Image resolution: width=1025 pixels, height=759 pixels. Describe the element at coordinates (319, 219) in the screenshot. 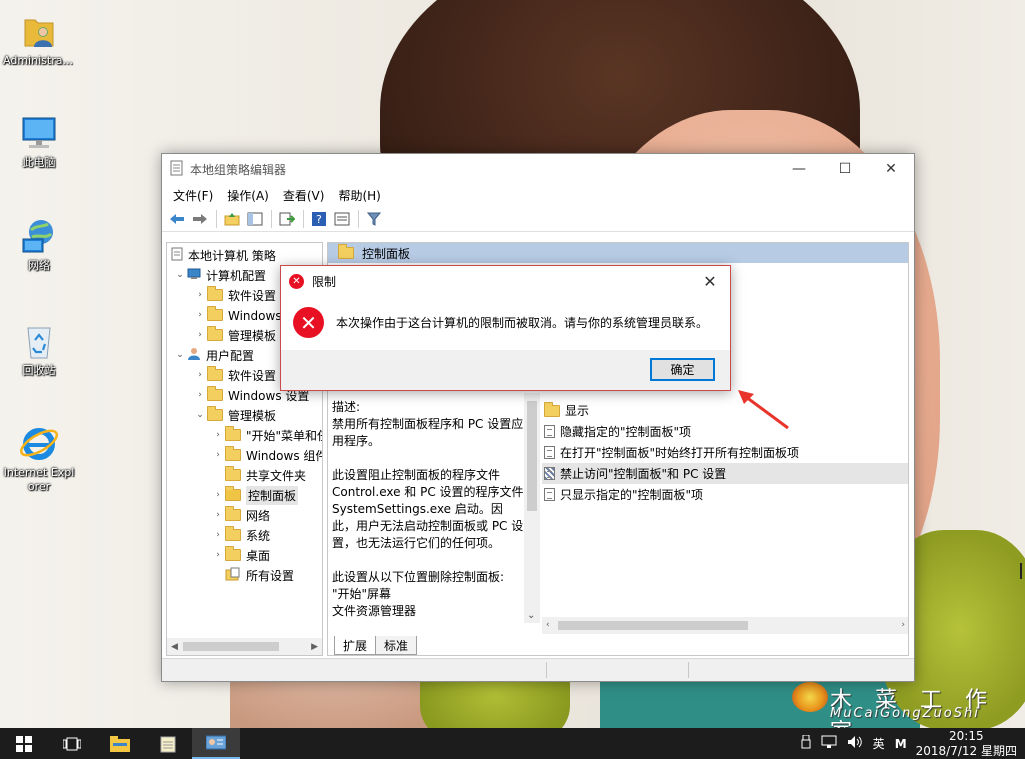

I see `help-icon: ?` at that location.